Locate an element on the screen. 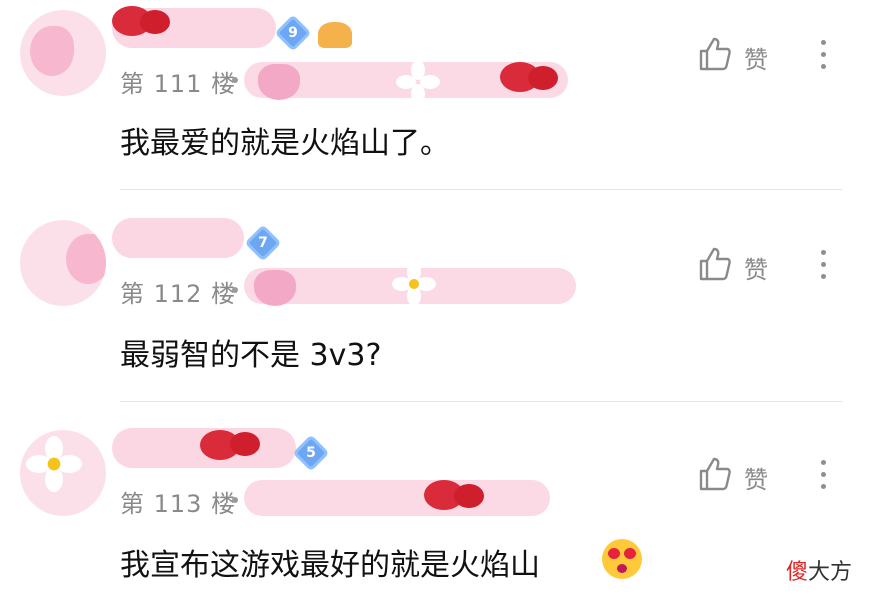  comment-text: 最弱智的不是 3v3? is located at coordinates (251, 355).